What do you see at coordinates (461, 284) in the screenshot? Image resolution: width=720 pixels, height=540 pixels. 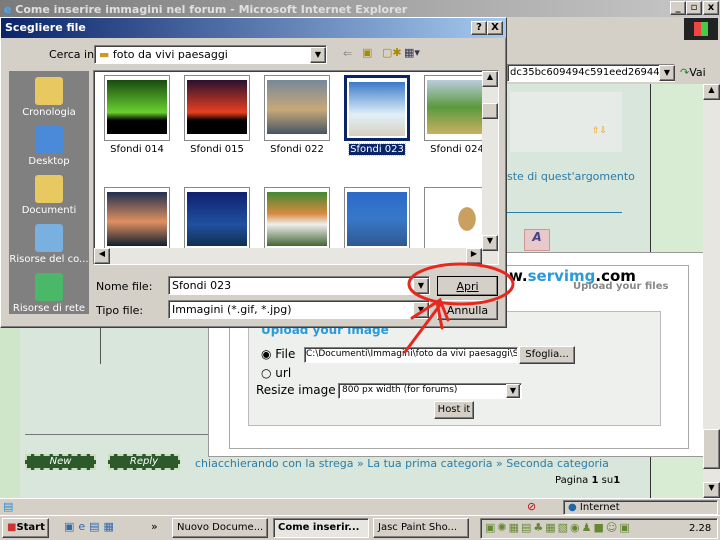 I see `annotation-circle` at bounding box center [461, 284].